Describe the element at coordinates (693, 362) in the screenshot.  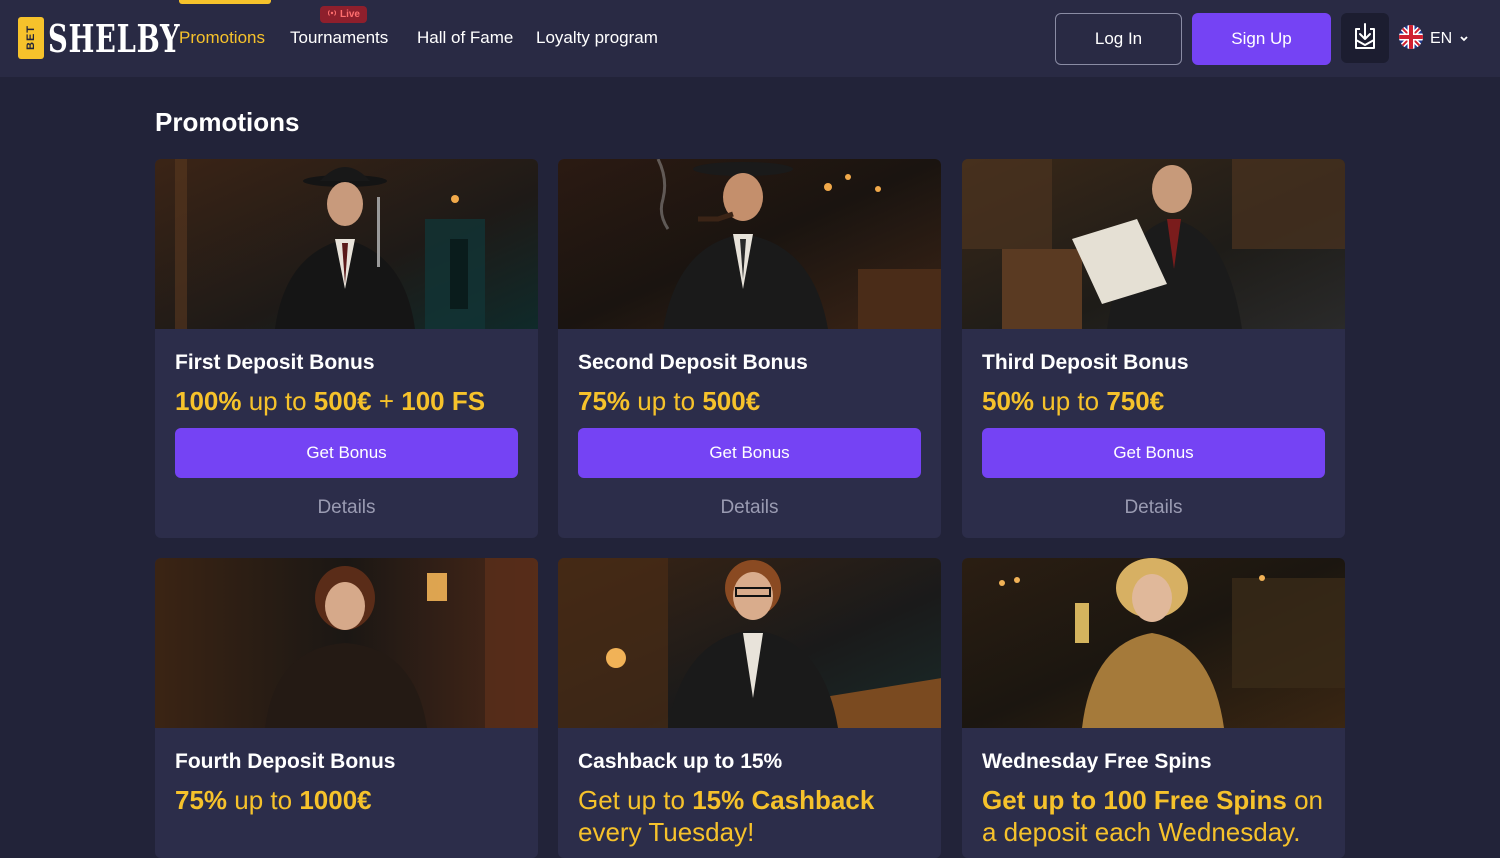
I see `promo-title: Second Deposit Bonus` at that location.